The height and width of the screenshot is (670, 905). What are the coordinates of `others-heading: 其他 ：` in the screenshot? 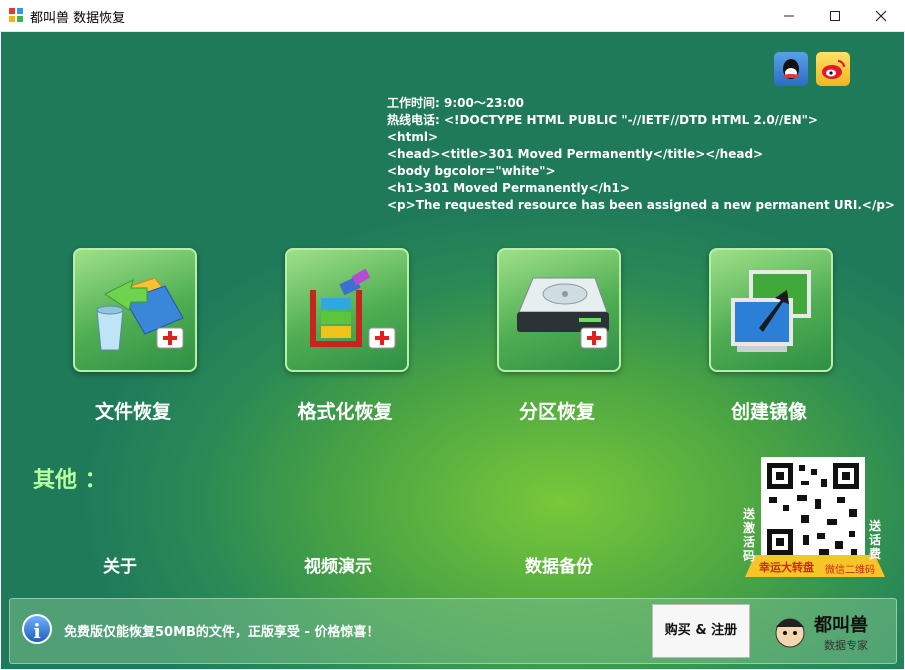 It's located at (70, 480).